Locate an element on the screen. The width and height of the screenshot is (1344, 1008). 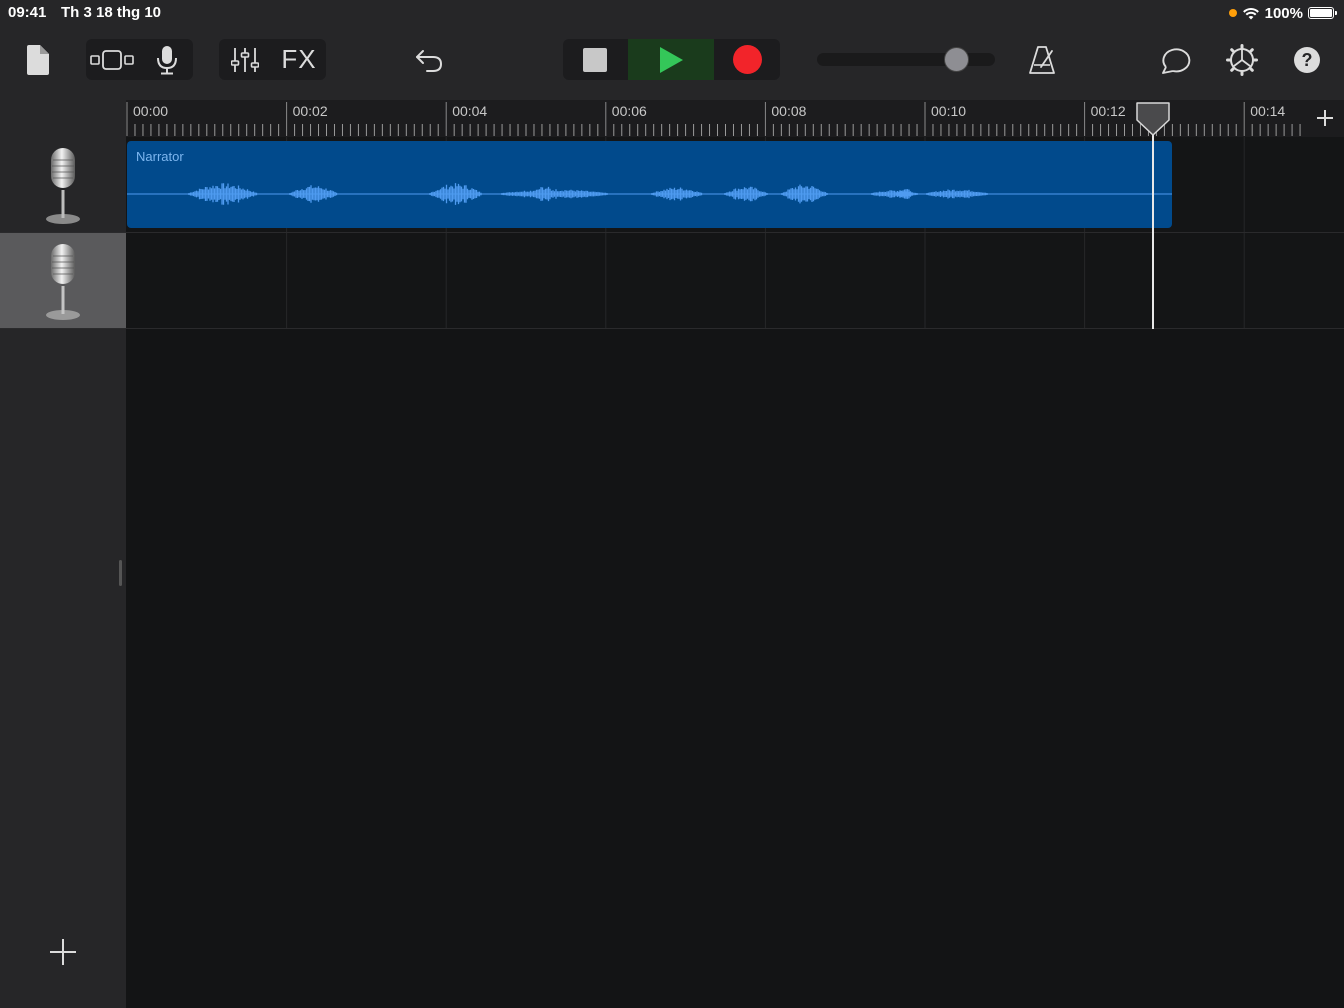
record-icon is located at coordinates (747, 59).